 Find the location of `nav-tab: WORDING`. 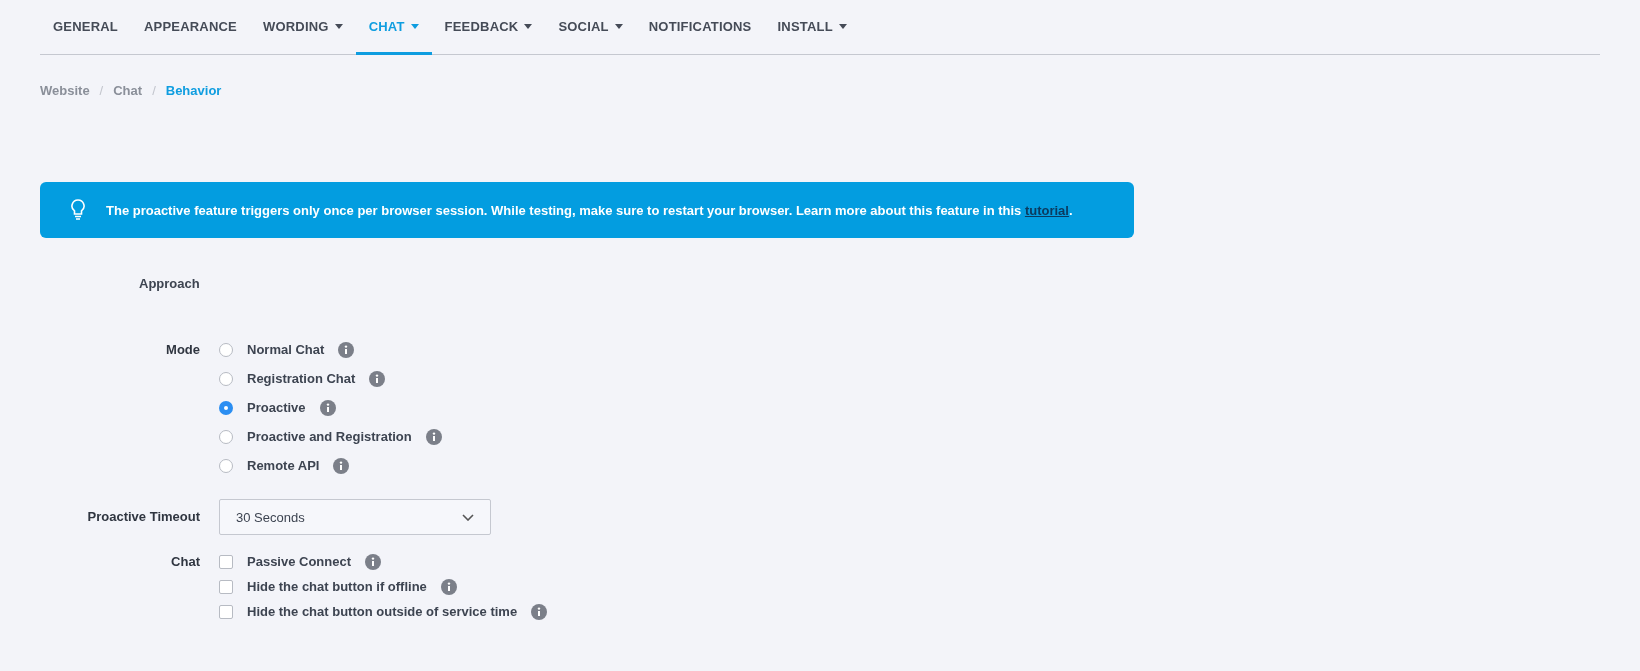

nav-tab: WORDING is located at coordinates (303, 27).